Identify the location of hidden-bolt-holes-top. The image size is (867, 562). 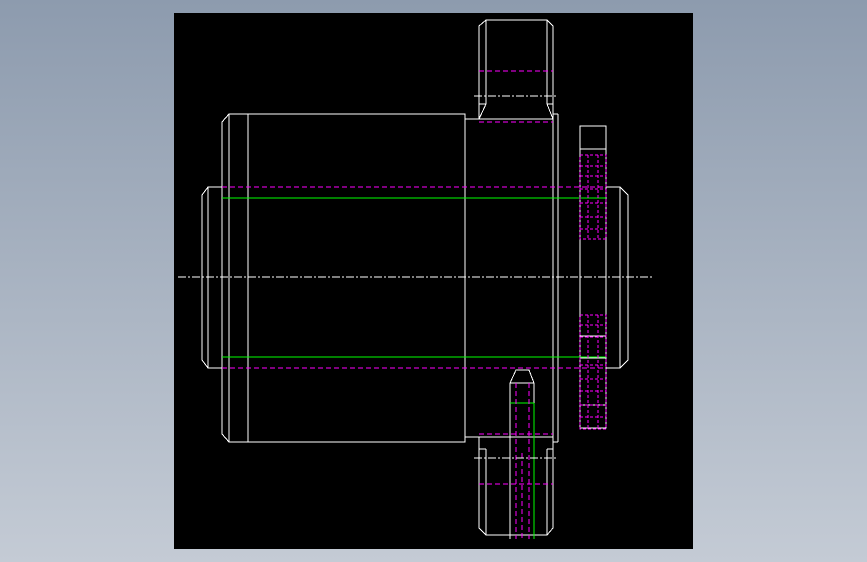
(593, 197).